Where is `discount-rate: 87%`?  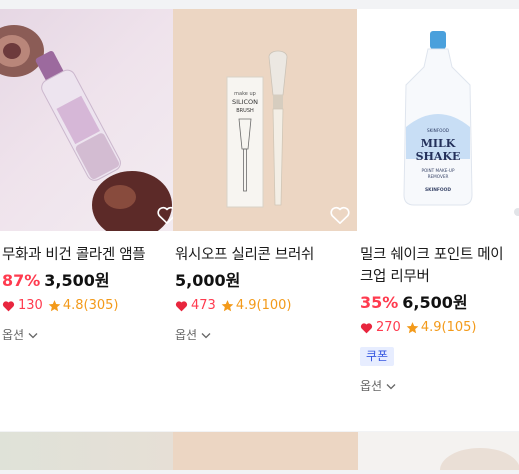 discount-rate: 87% is located at coordinates (21, 280).